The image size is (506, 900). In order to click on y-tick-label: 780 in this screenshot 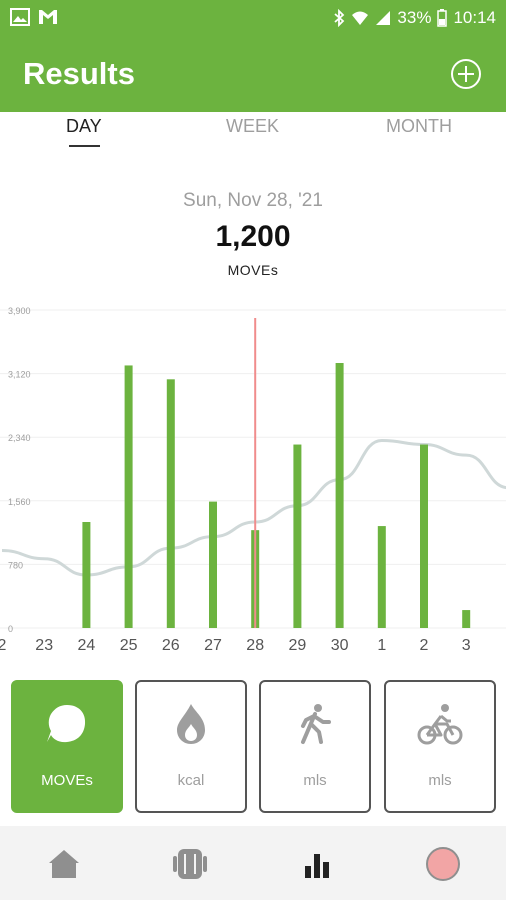, I will do `click(15, 565)`.